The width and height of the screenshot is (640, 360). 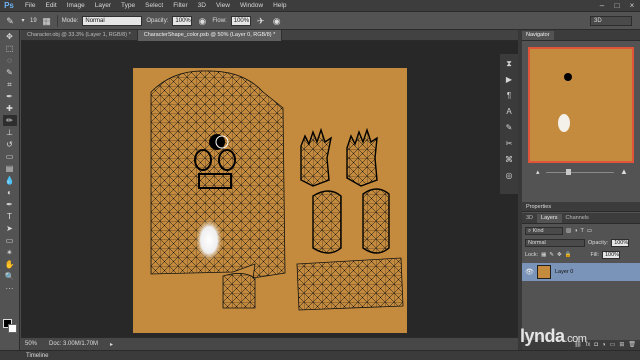 What do you see at coordinates (320, 355) in the screenshot?
I see `timeline-panel-bar: Timeline` at bounding box center [320, 355].